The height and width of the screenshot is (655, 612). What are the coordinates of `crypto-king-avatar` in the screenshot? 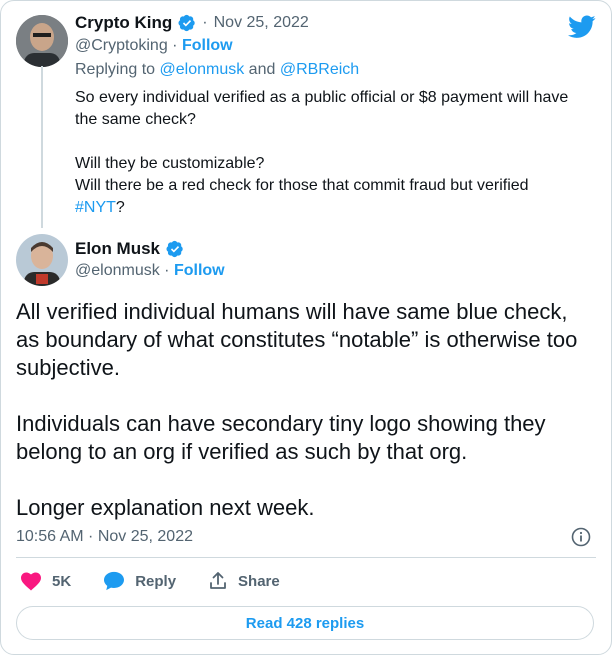 It's located at (42, 41).